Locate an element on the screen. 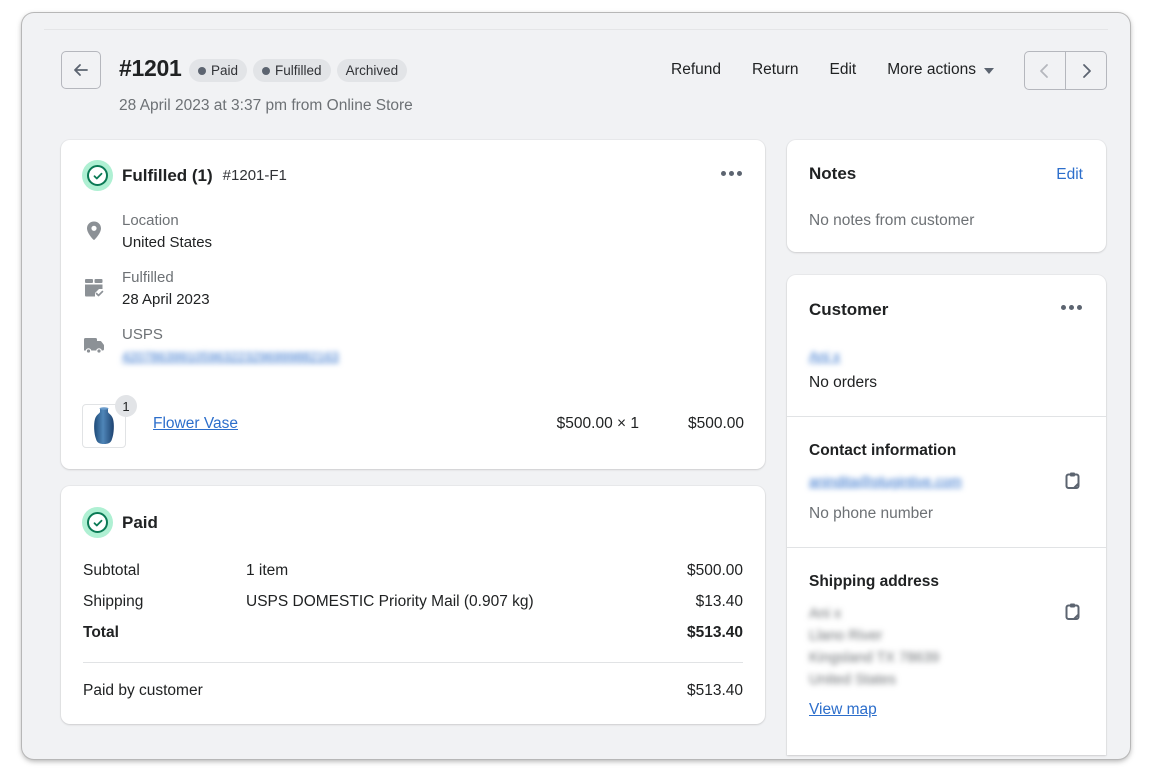 This screenshot has height=768, width=1150. carrier-row: USPS 420786399105963223296999882163 is located at coordinates (210, 346).